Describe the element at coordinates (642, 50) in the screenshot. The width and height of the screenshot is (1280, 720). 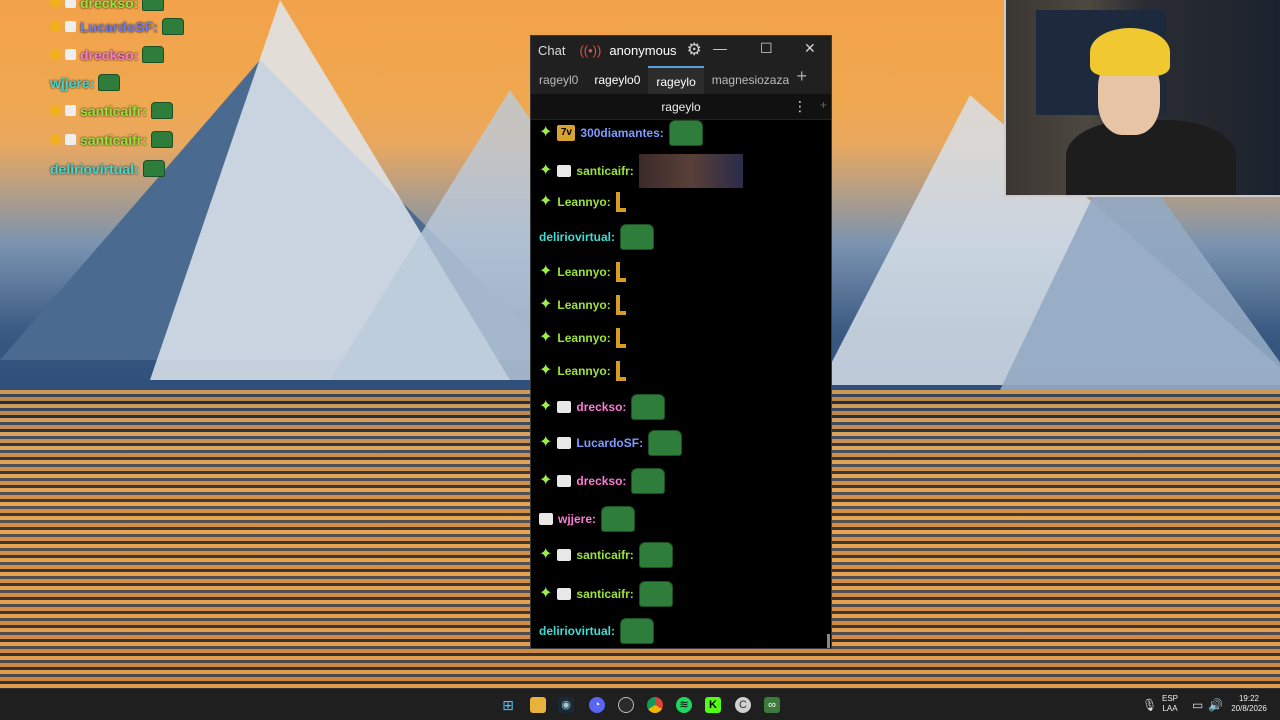
I see `account-name: anonymous` at that location.